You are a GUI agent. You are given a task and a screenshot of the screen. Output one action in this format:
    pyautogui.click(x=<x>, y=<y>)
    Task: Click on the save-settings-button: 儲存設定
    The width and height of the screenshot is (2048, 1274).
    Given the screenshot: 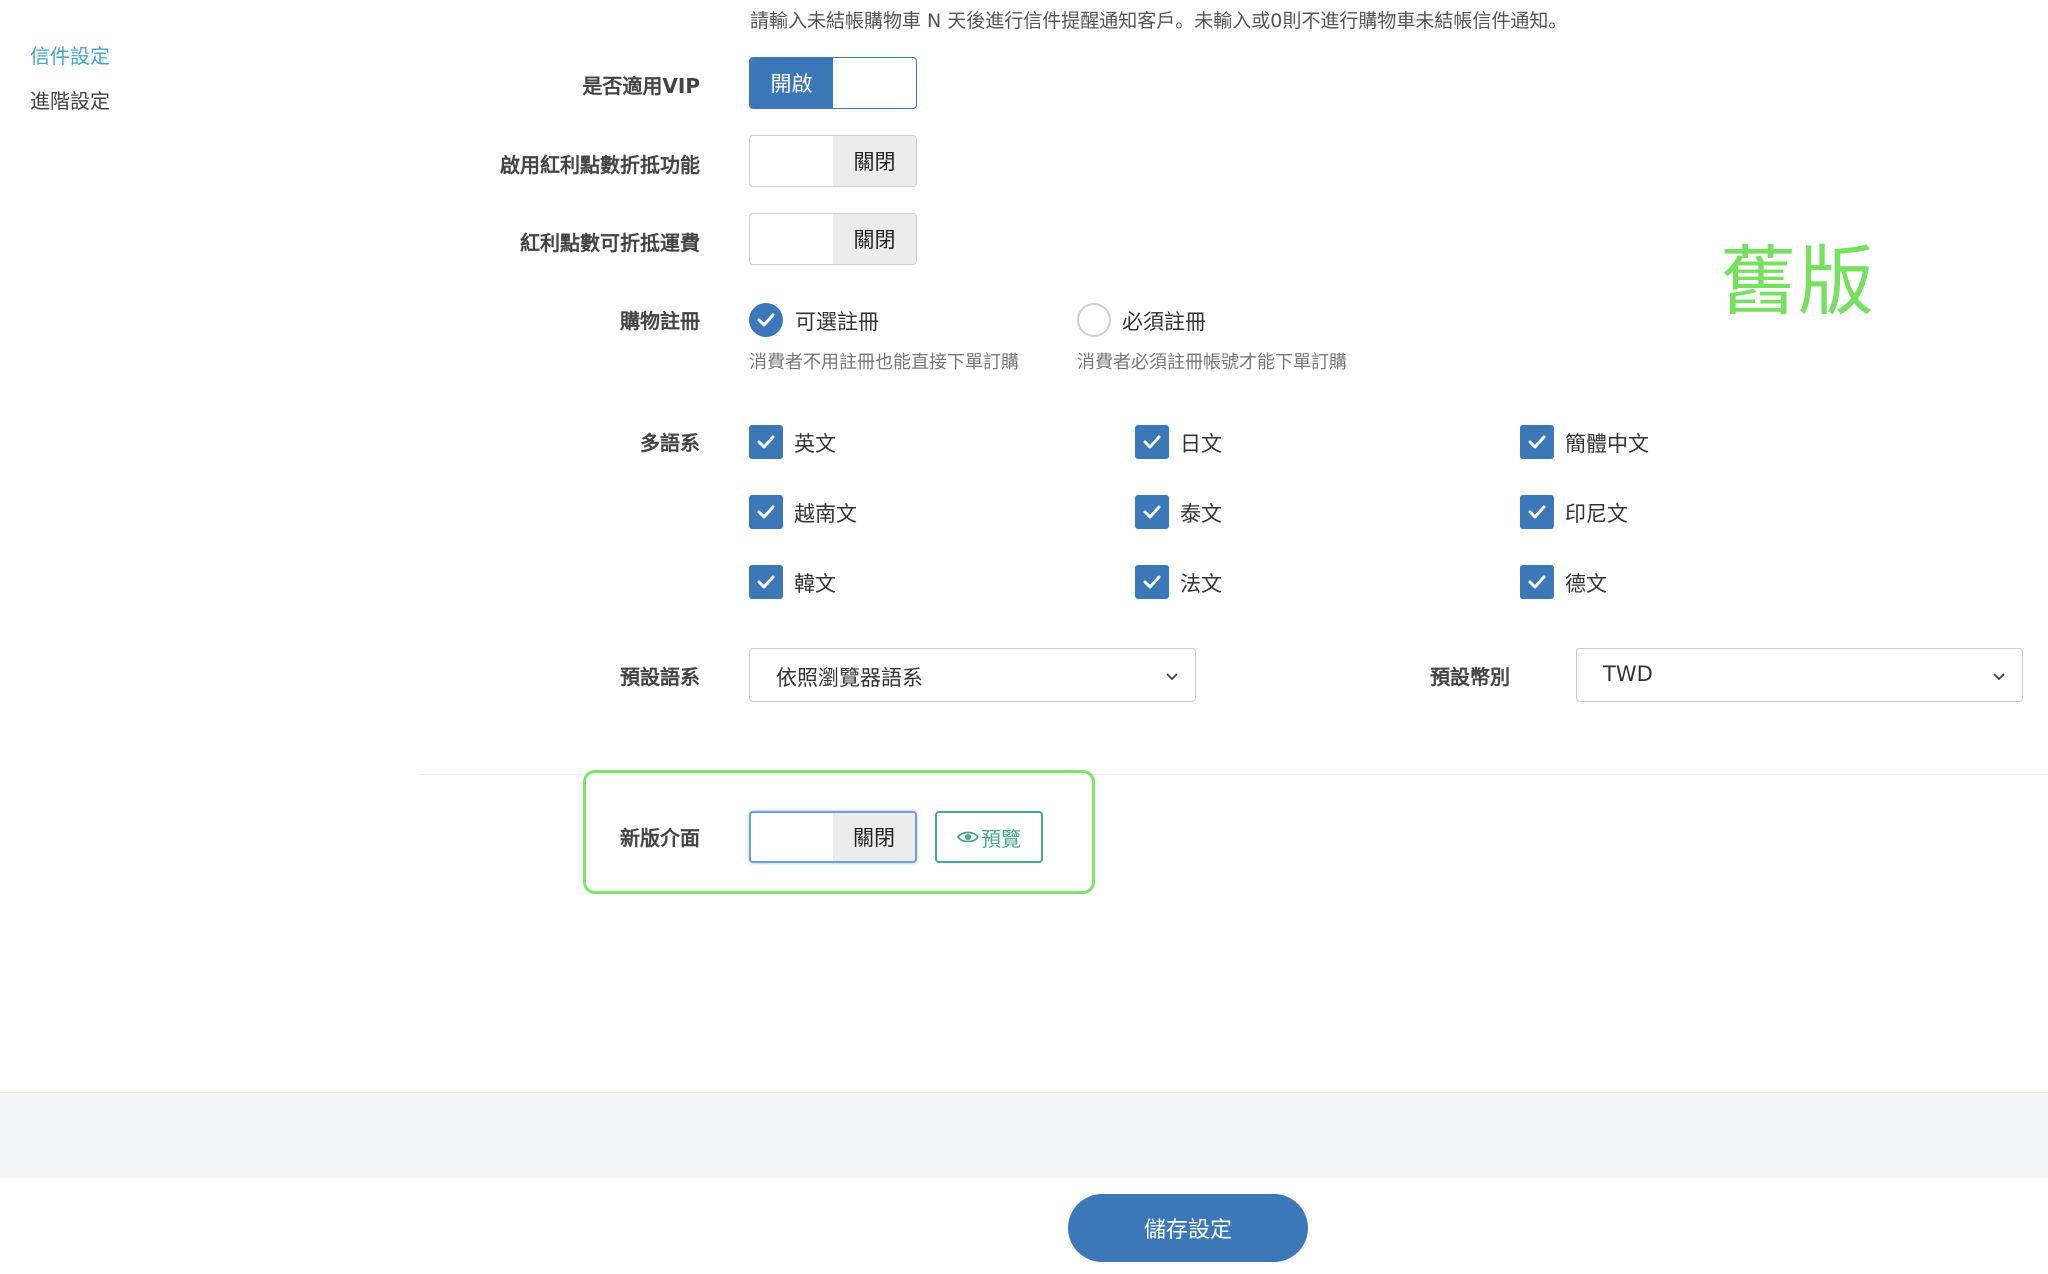 What is the action you would take?
    pyautogui.click(x=1188, y=1228)
    